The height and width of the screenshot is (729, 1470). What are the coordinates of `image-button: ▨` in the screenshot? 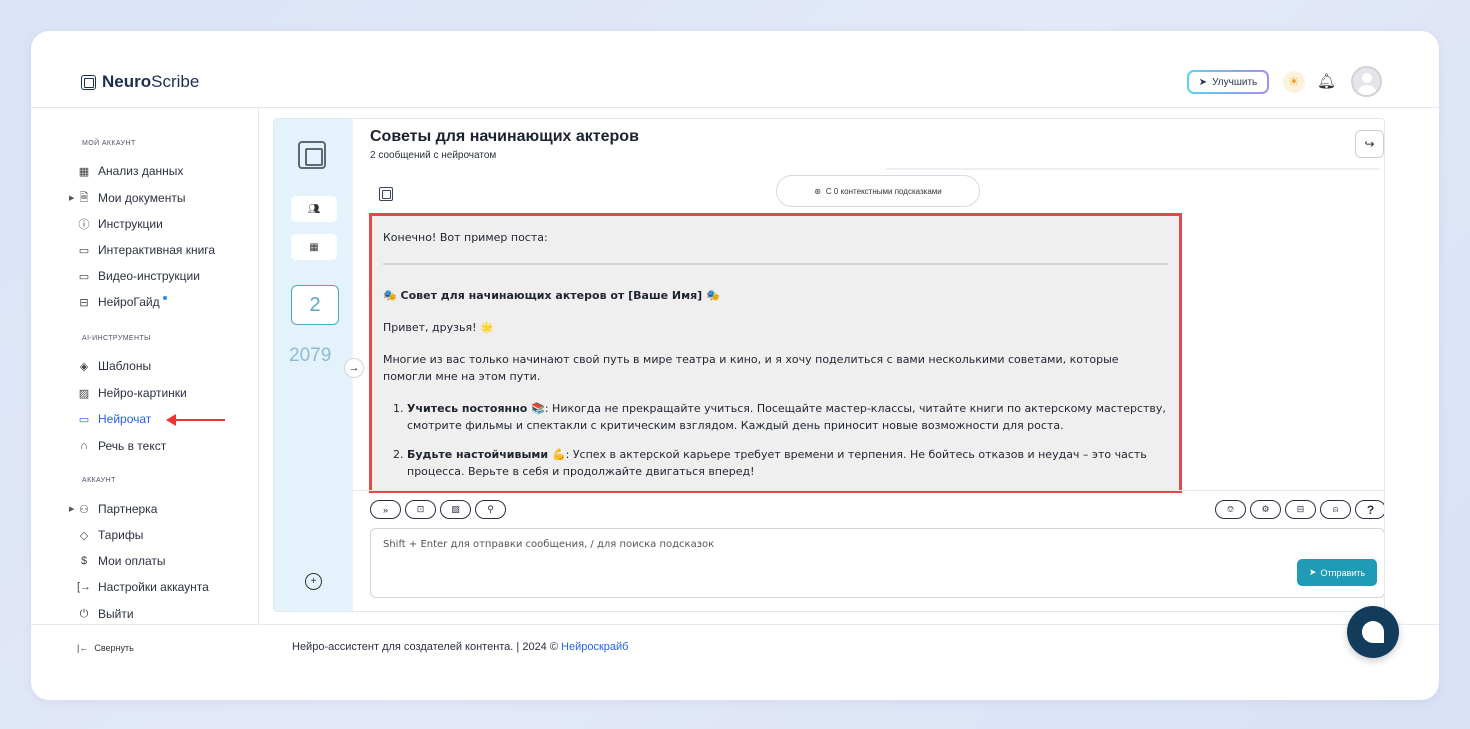 It's located at (455, 509).